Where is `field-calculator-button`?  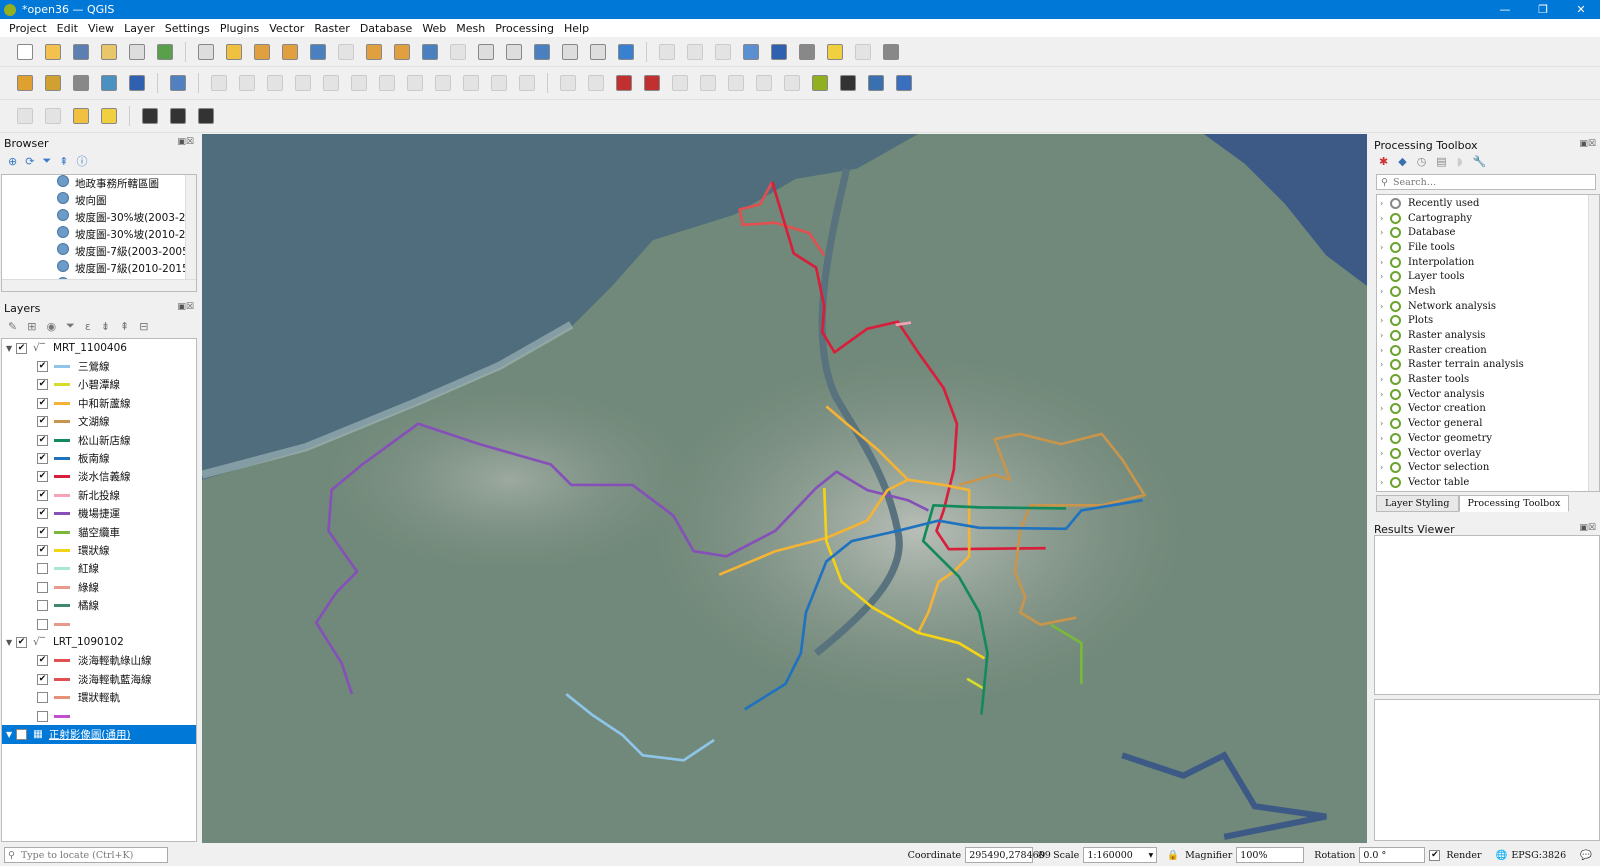
field-calculator-button is located at coordinates (723, 52).